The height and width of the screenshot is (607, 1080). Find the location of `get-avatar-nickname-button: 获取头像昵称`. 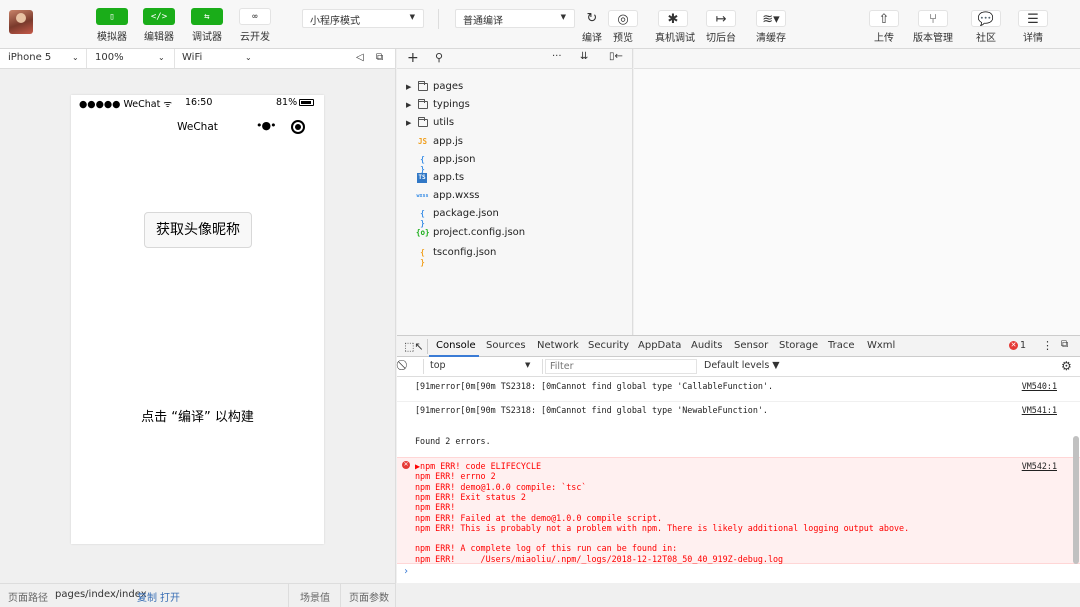

get-avatar-nickname-button: 获取头像昵称 is located at coordinates (198, 230).